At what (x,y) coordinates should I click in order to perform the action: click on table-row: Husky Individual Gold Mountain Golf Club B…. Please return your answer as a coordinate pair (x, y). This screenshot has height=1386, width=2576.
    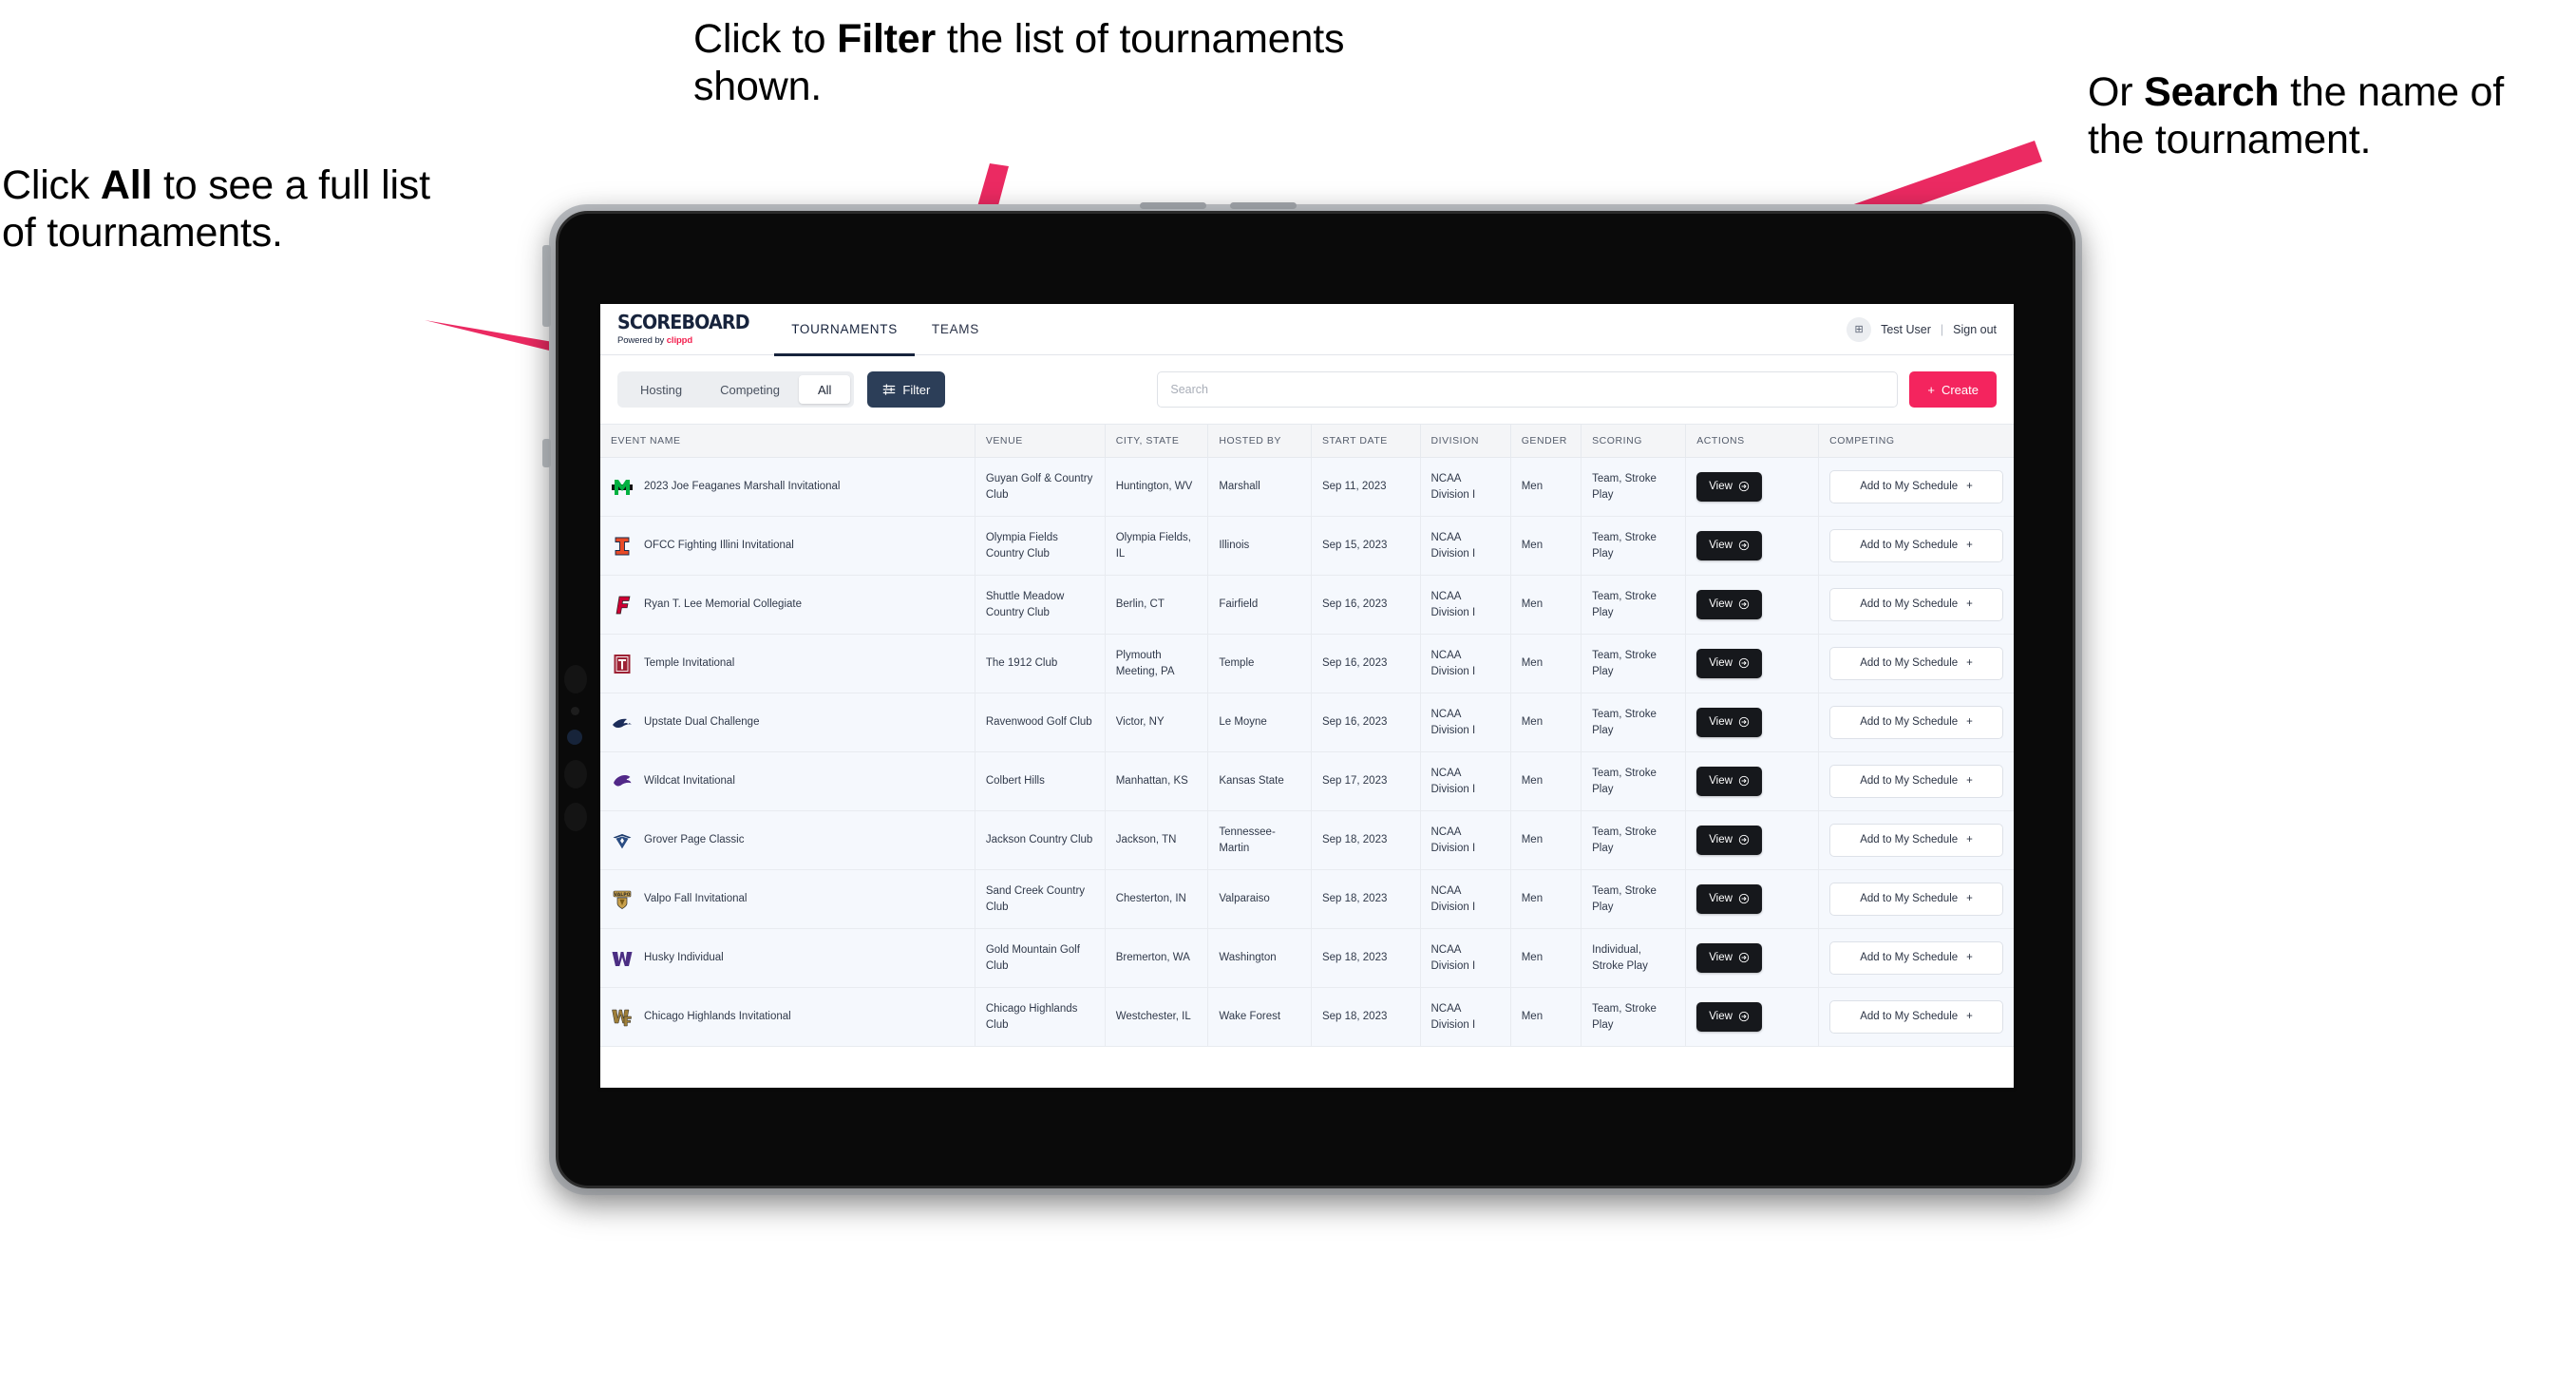
    Looking at the image, I should click on (1307, 958).